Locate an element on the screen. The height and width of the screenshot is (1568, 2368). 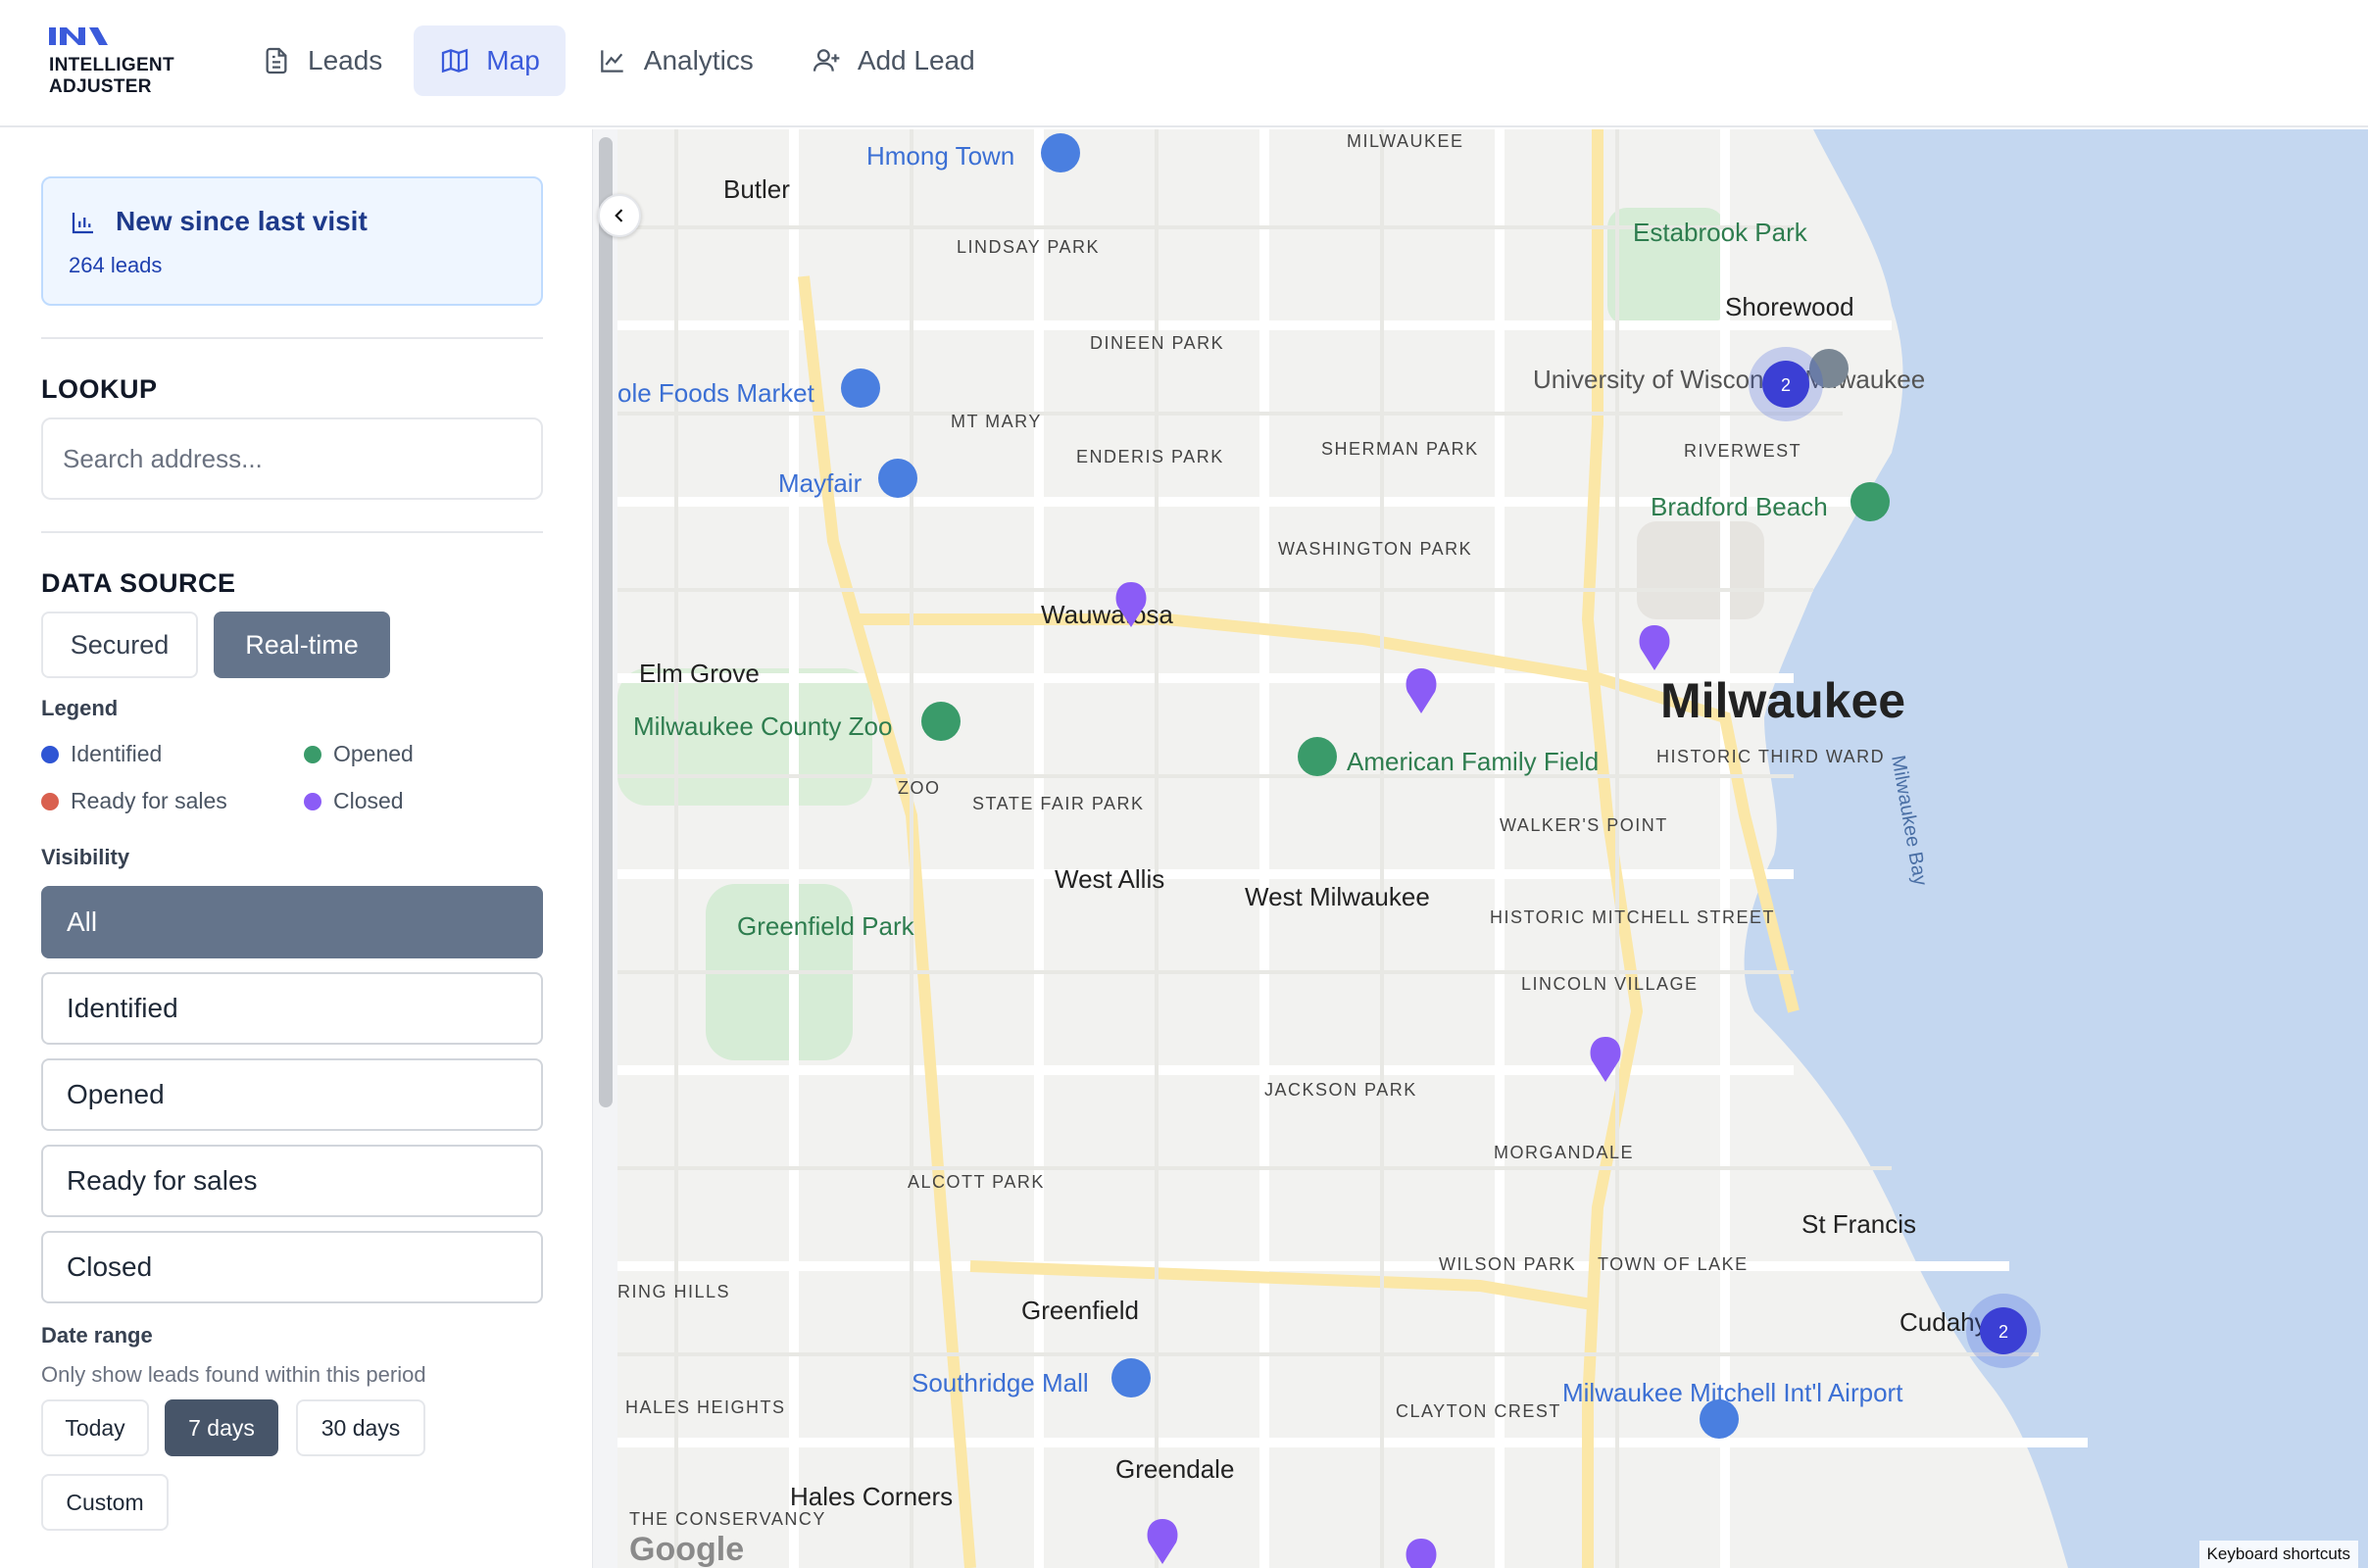
main-nav: Leads Map Analytics Add Lead is located at coordinates (618, 60).